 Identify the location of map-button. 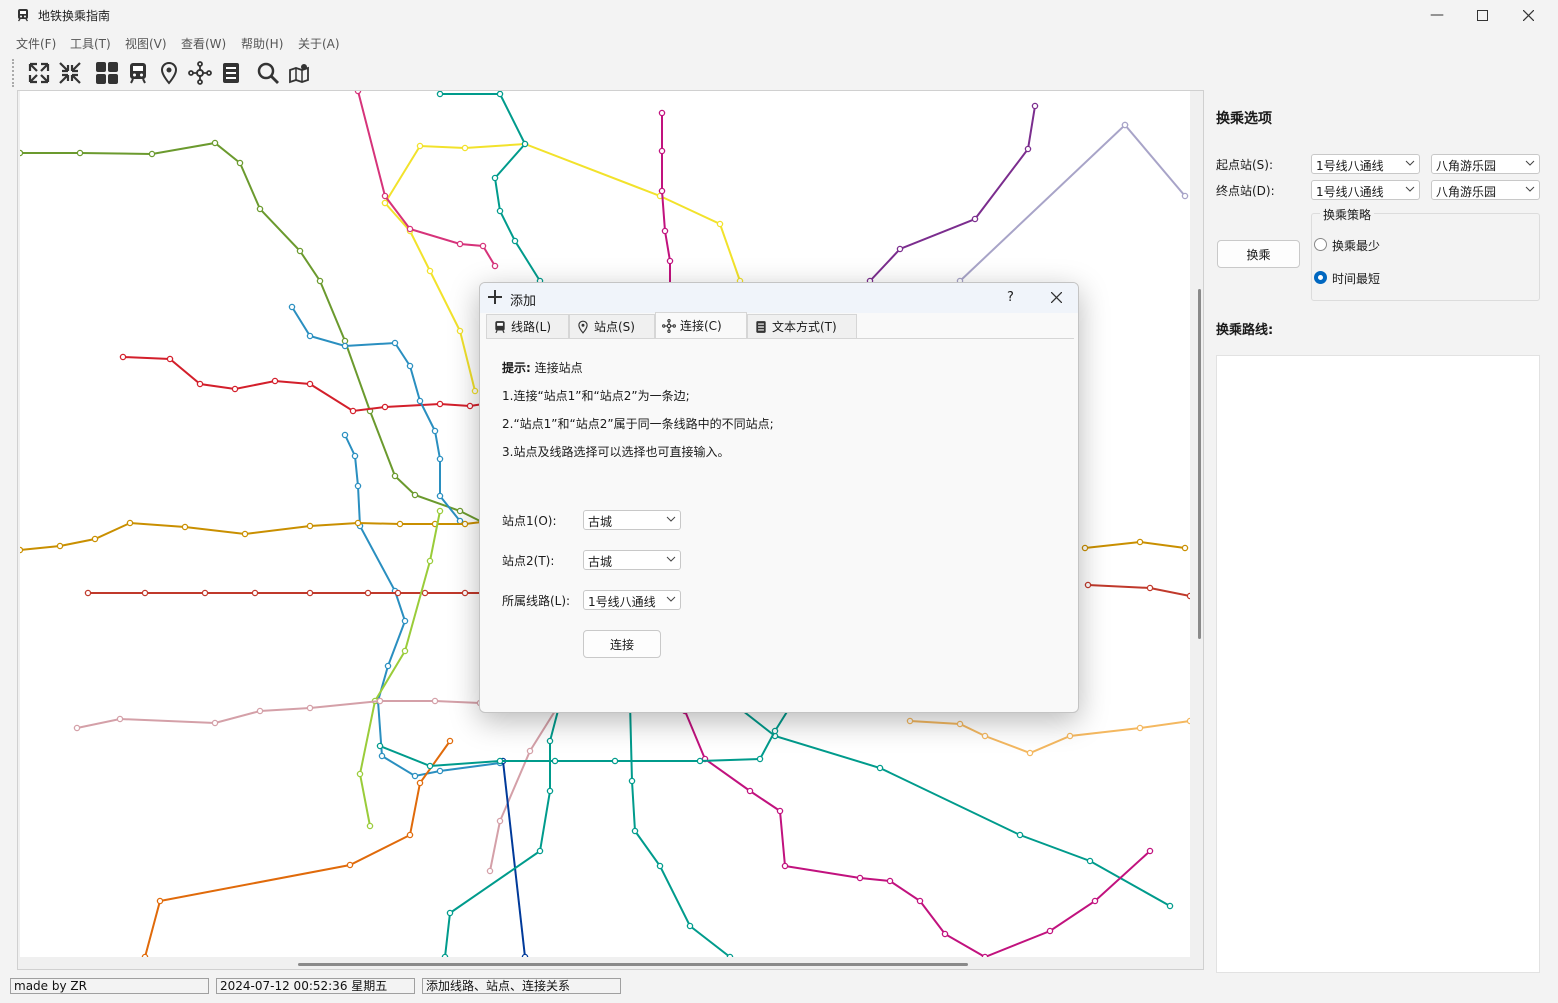
(299, 73).